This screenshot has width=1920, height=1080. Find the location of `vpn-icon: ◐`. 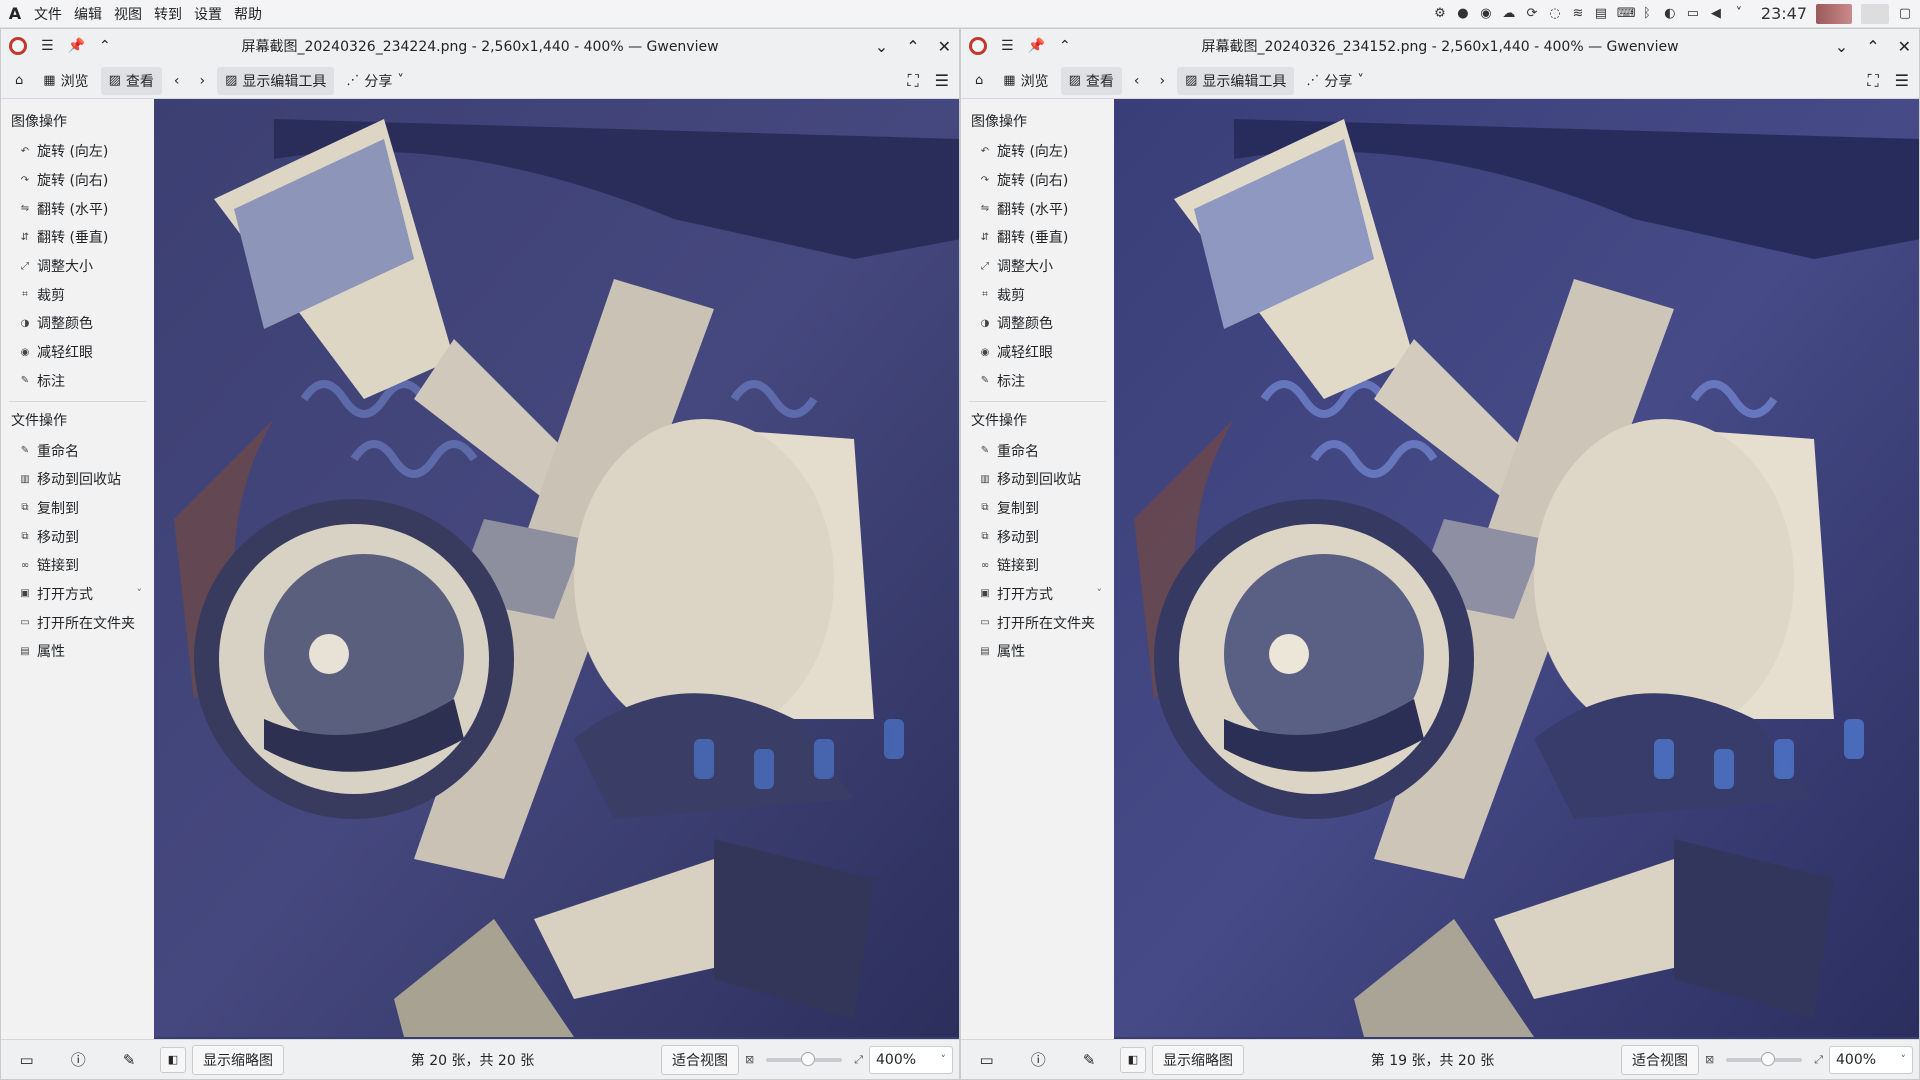

vpn-icon: ◐ is located at coordinates (1670, 13).